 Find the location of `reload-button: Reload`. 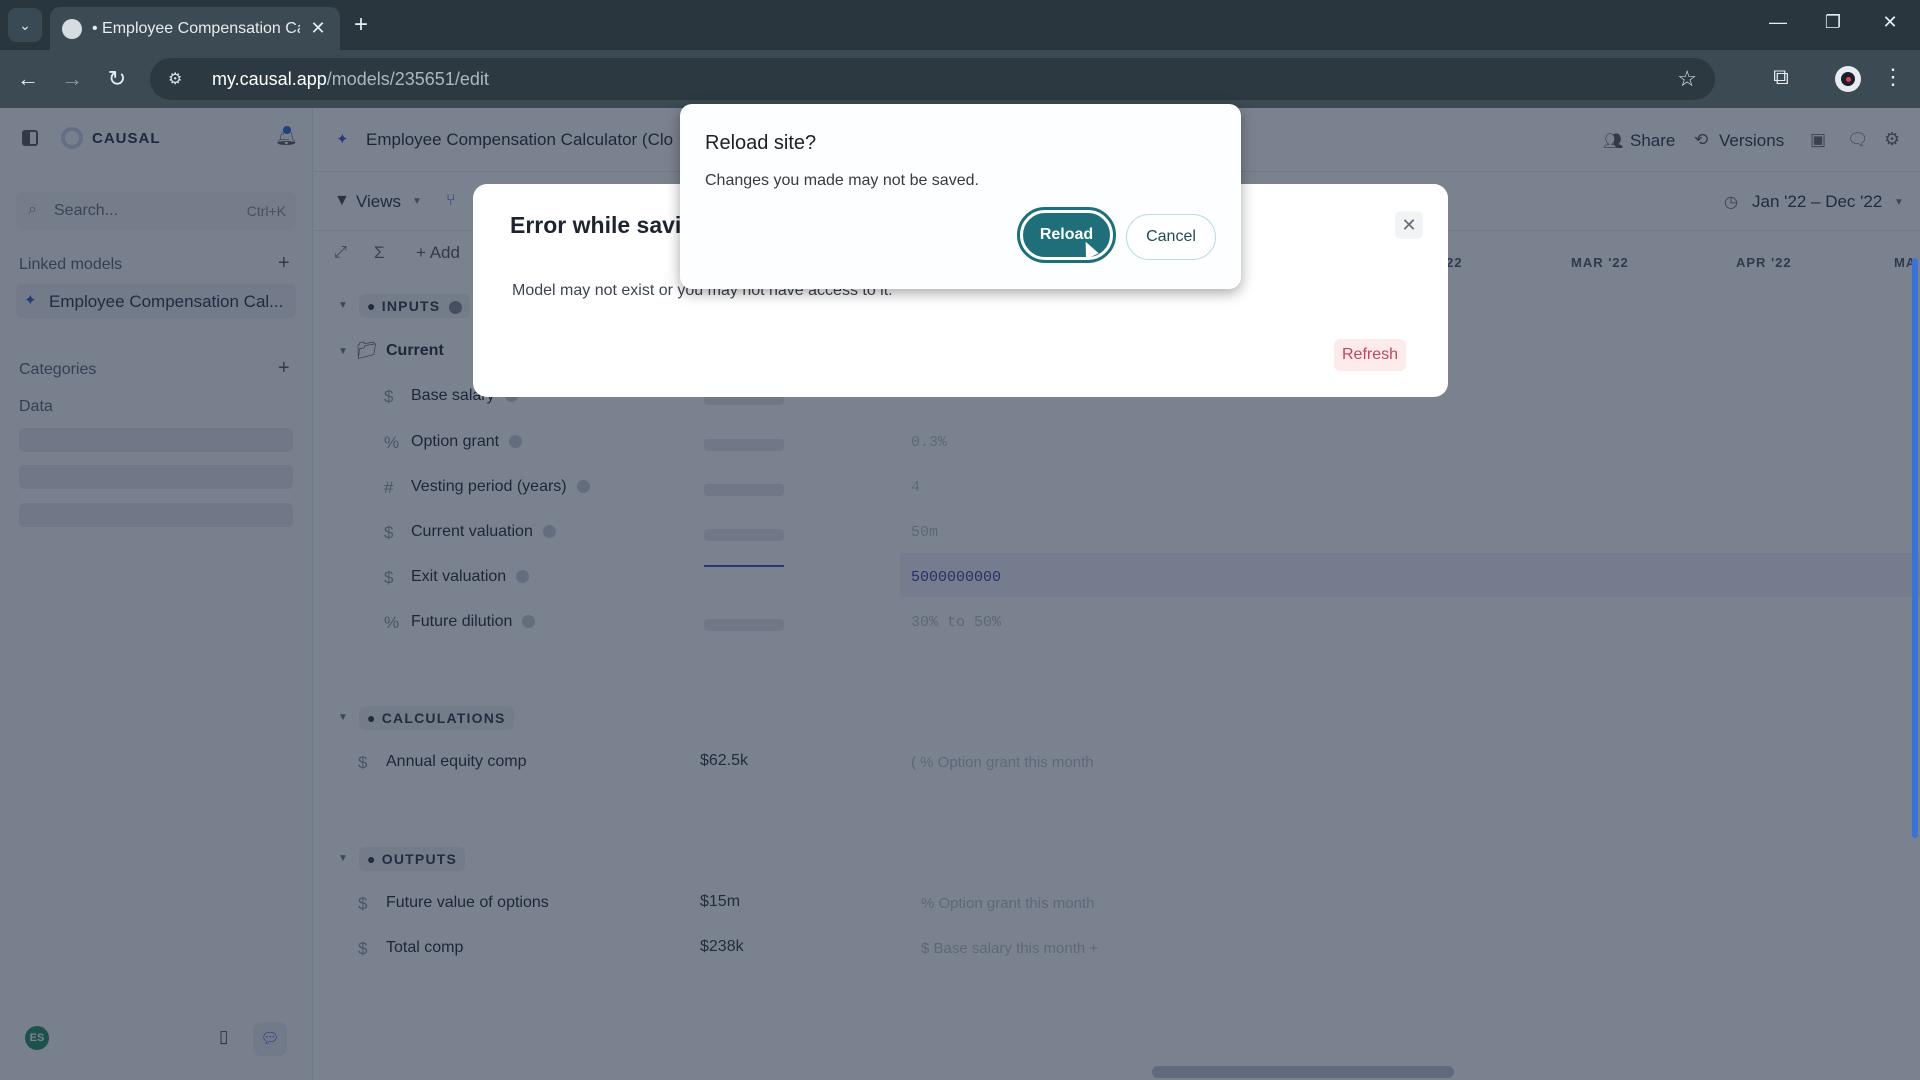

reload-button: Reload is located at coordinates (1066, 235).